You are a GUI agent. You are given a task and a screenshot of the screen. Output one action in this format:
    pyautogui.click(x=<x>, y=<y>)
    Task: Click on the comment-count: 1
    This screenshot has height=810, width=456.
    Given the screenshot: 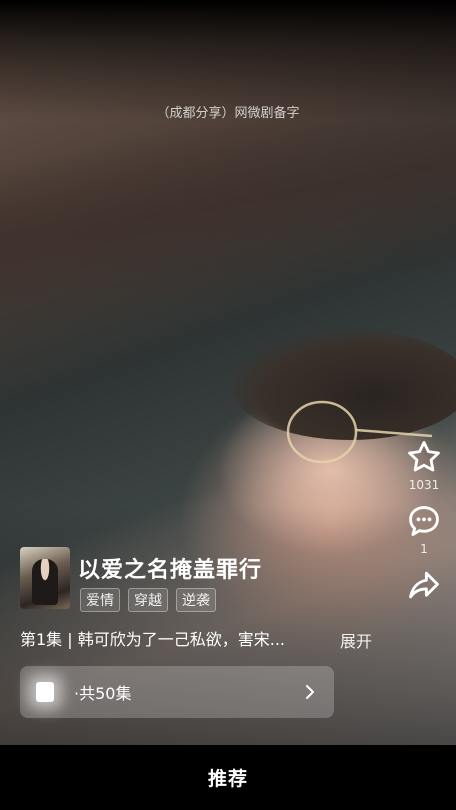 What is the action you would take?
    pyautogui.click(x=424, y=549)
    